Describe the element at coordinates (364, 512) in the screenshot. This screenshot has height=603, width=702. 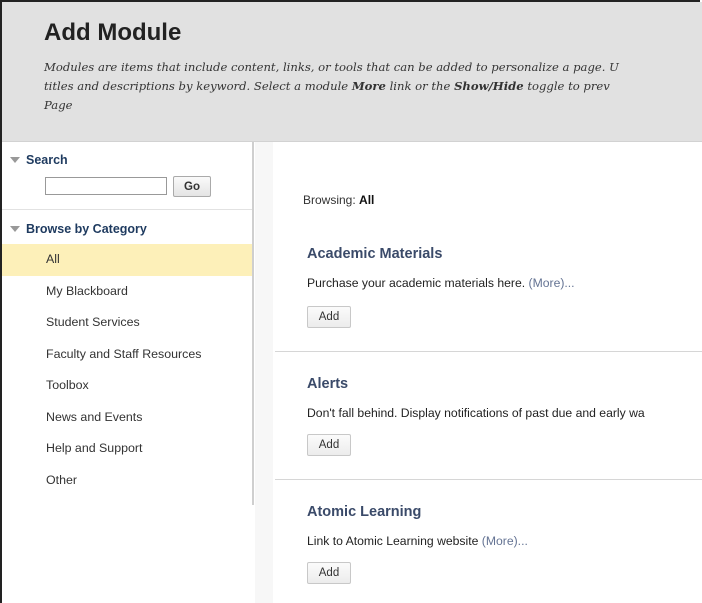
I see `module-title: Atomic Learning` at that location.